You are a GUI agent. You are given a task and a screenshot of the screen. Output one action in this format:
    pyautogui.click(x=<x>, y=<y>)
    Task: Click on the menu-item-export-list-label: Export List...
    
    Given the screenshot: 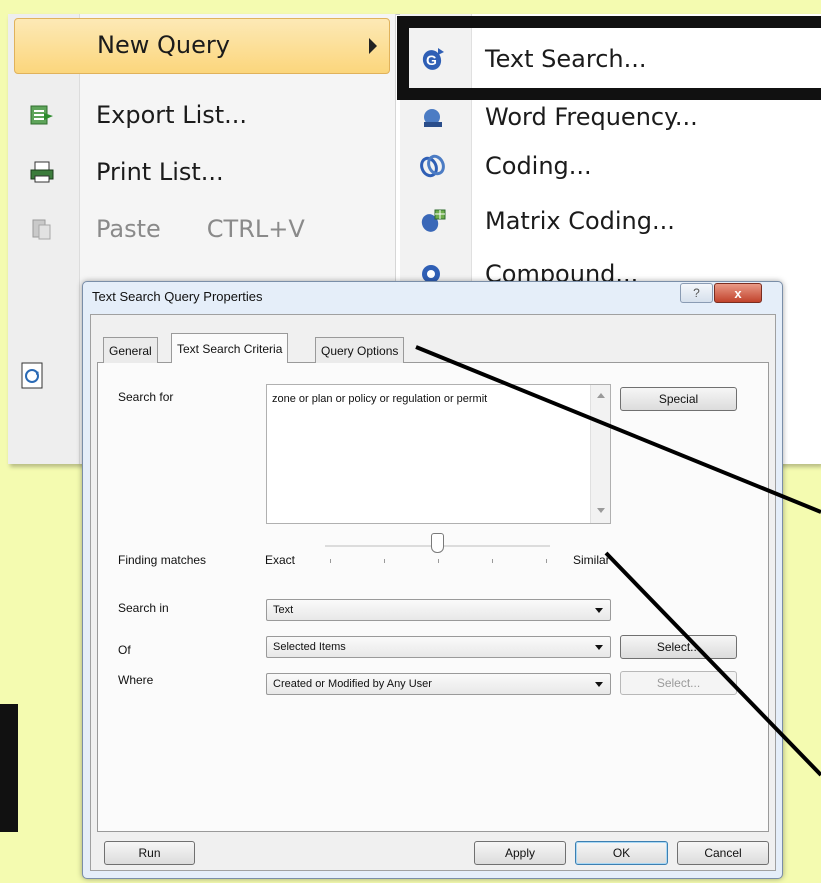 What is the action you would take?
    pyautogui.click(x=172, y=115)
    